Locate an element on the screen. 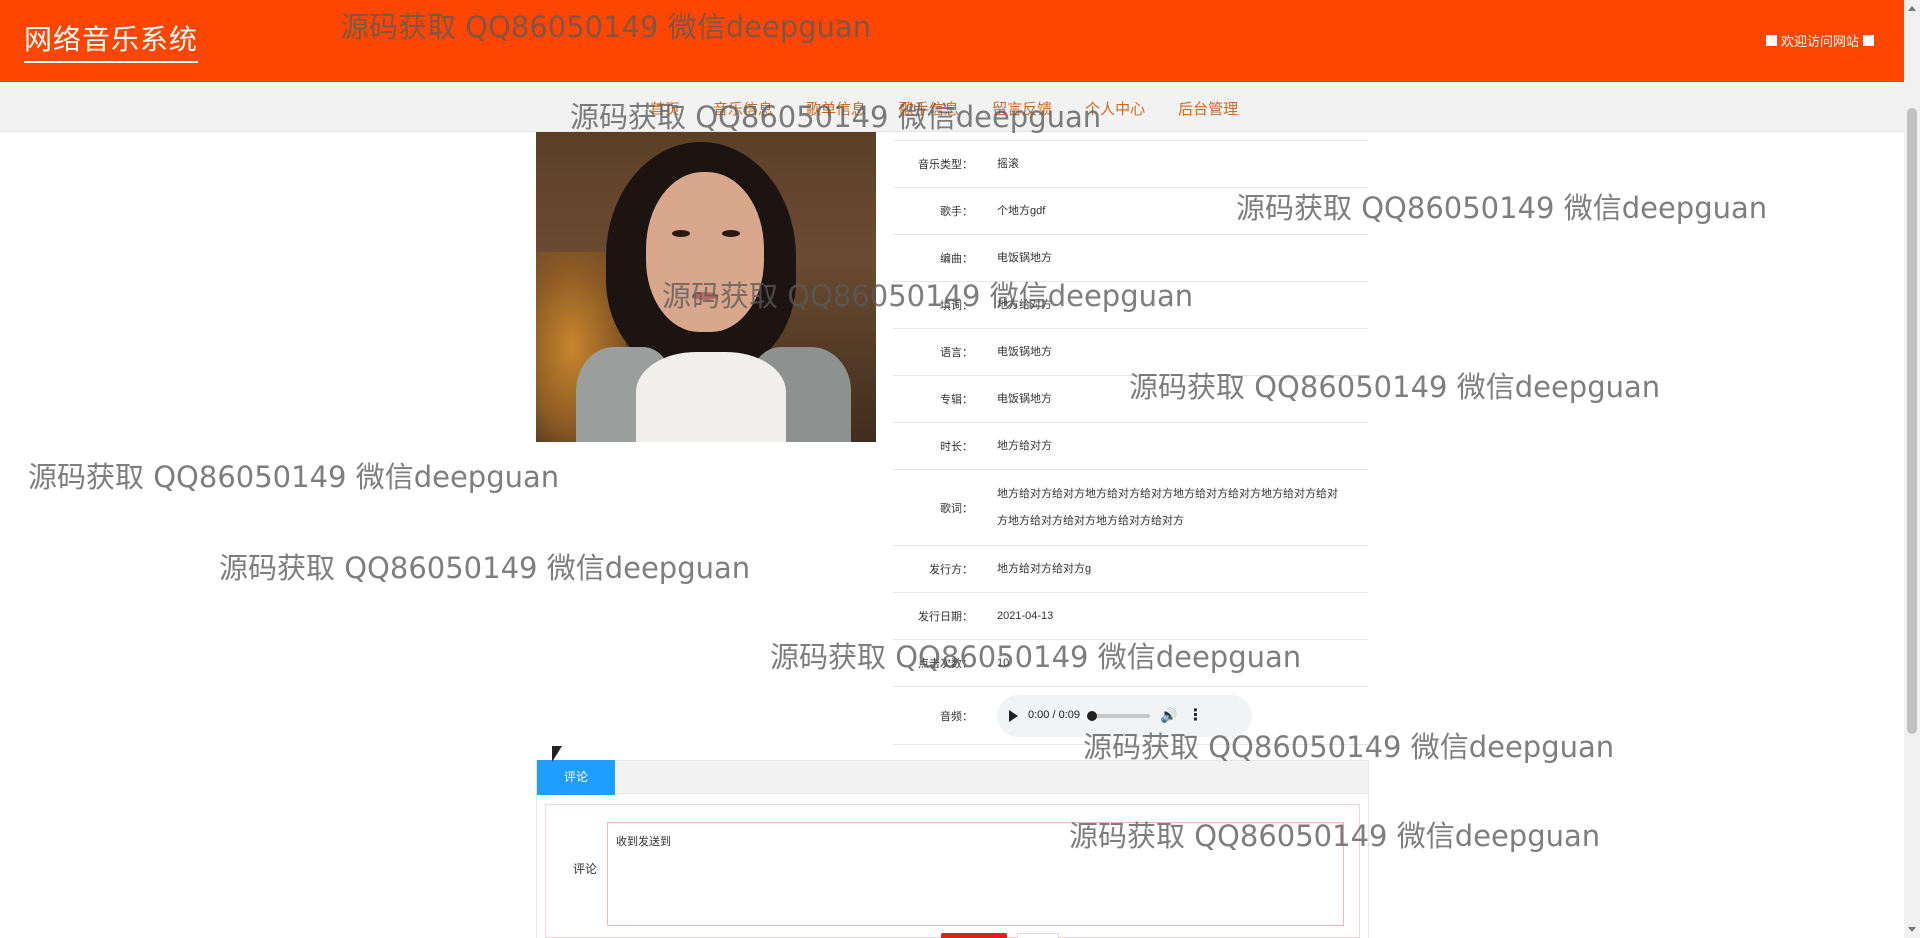 The height and width of the screenshot is (938, 1920). volume-icon: 🔊 is located at coordinates (1168, 715).